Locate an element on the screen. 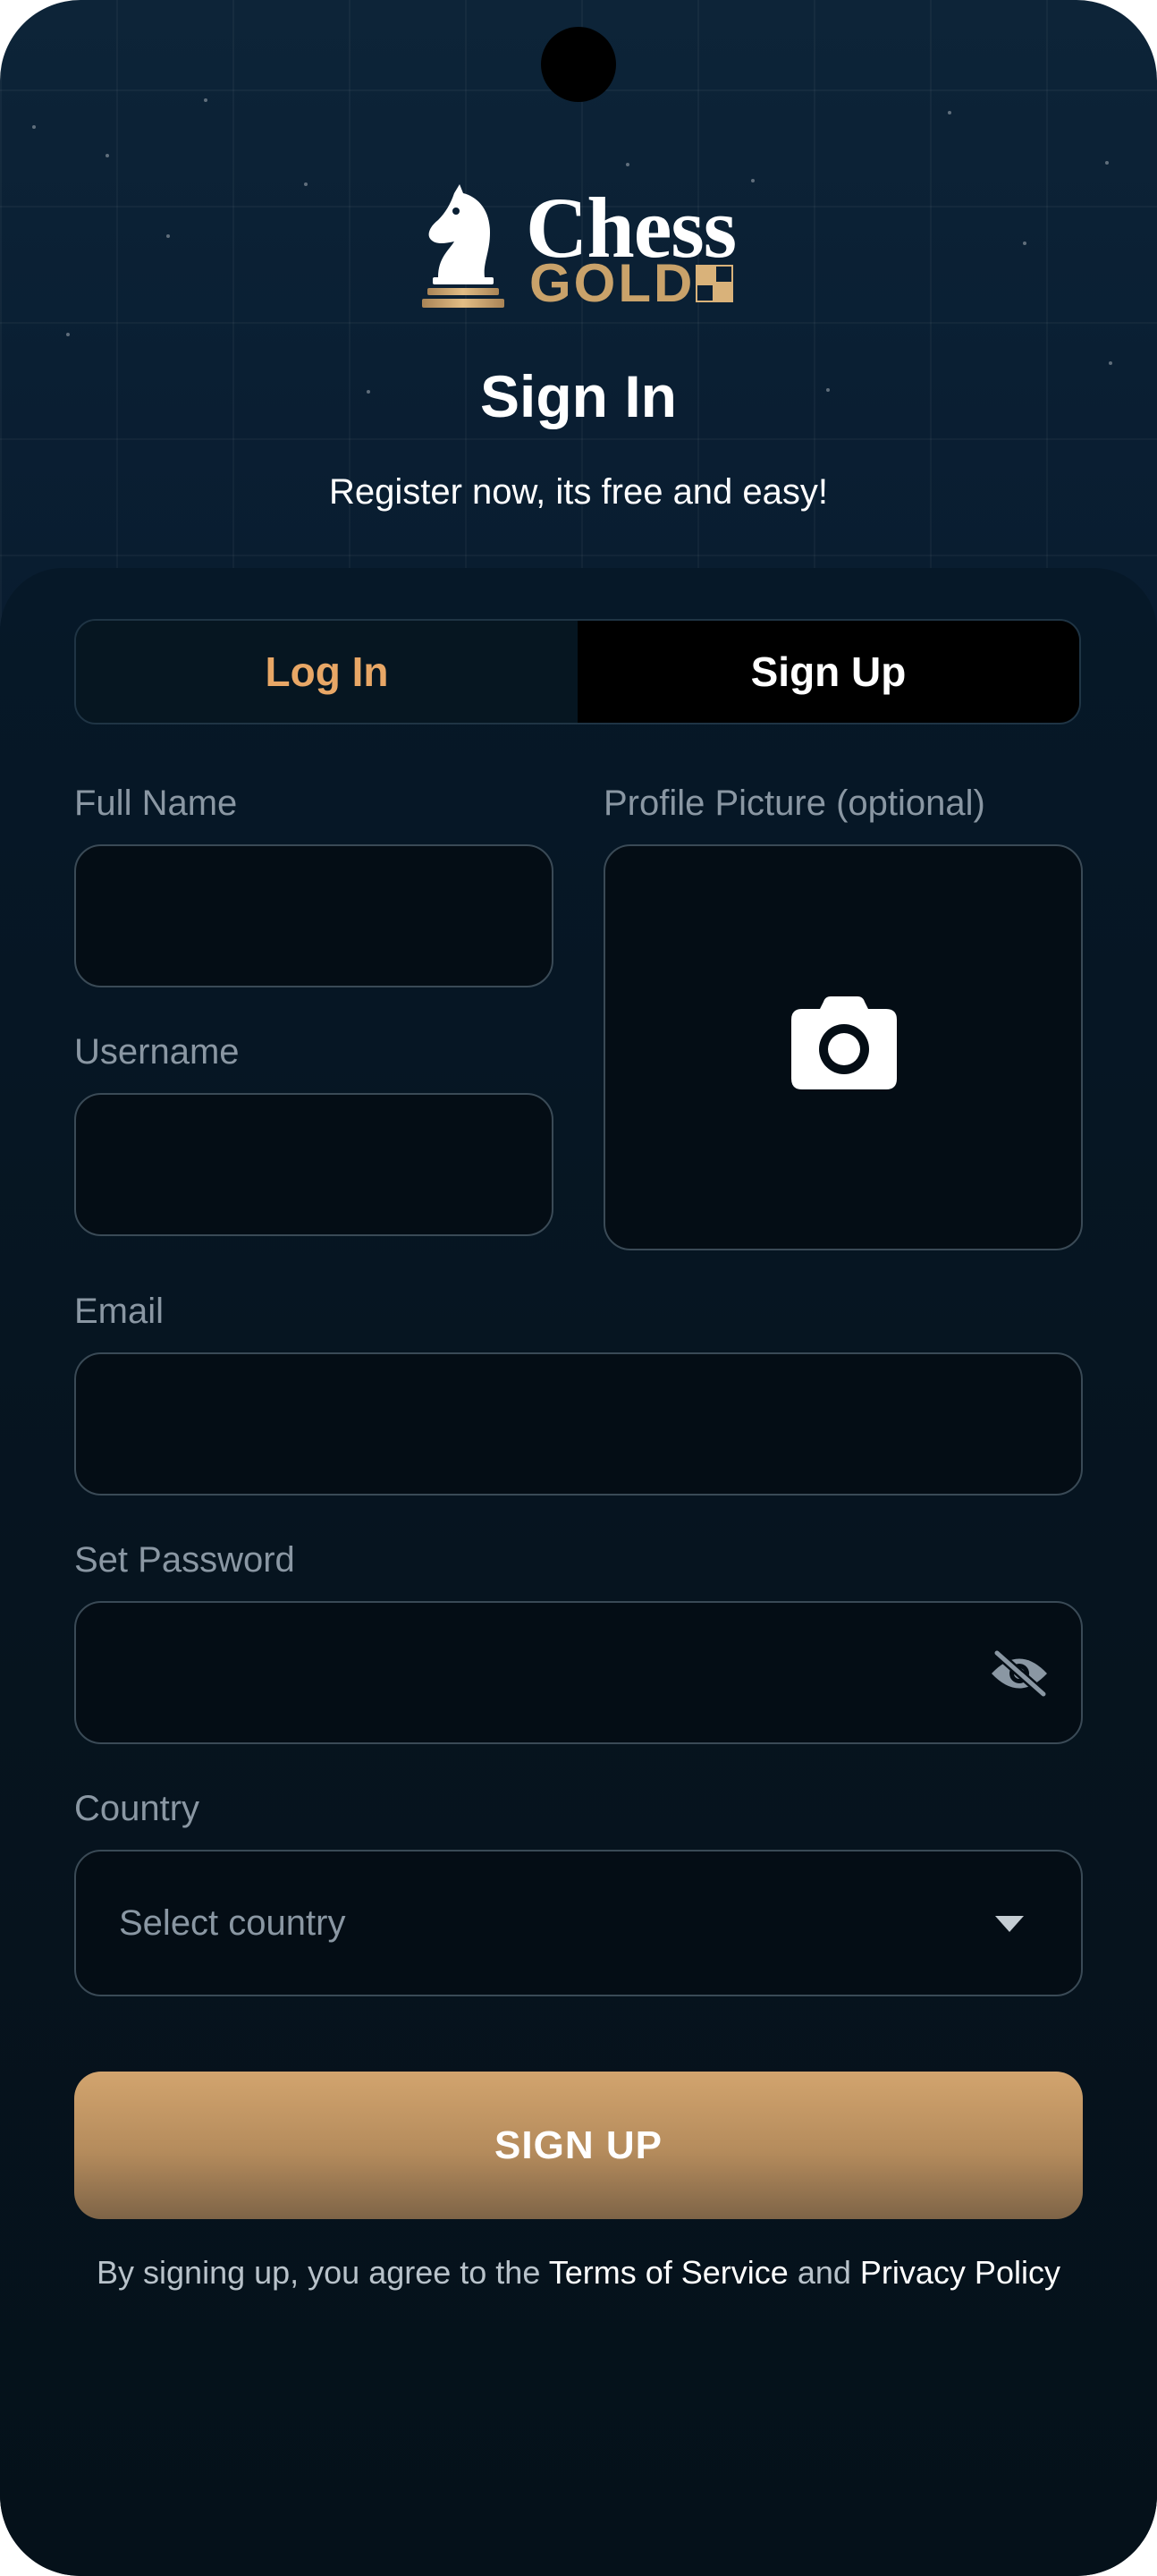  tab-sign-up: Sign Up is located at coordinates (828, 672).